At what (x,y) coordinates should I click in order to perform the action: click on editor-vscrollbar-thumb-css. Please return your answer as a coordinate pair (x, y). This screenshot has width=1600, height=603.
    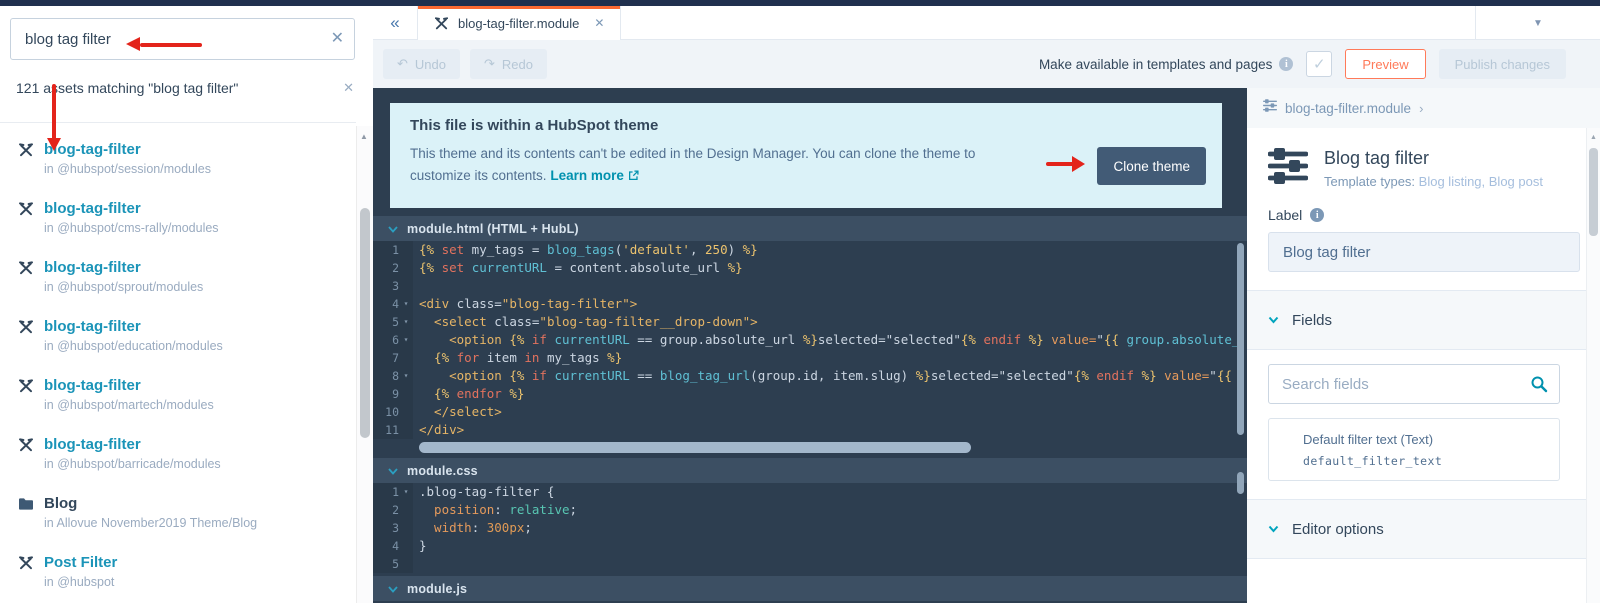
    Looking at the image, I should click on (1240, 483).